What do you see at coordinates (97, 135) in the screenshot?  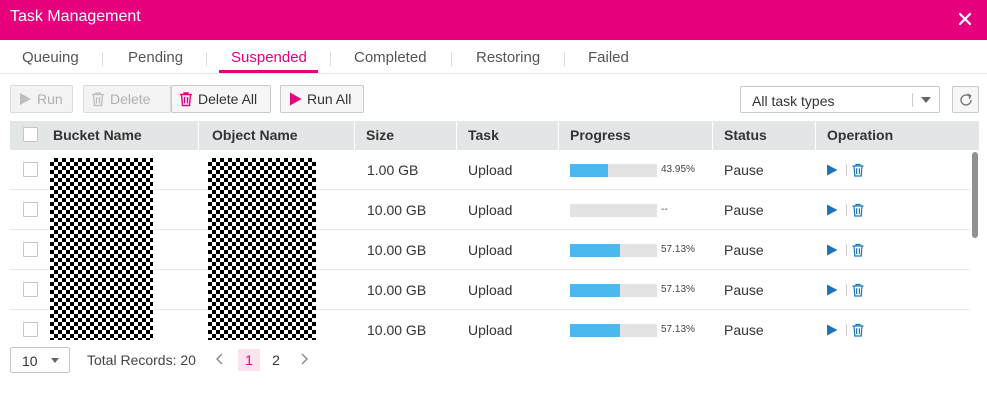 I see `column-header-bucket-name: Bucket Name` at bounding box center [97, 135].